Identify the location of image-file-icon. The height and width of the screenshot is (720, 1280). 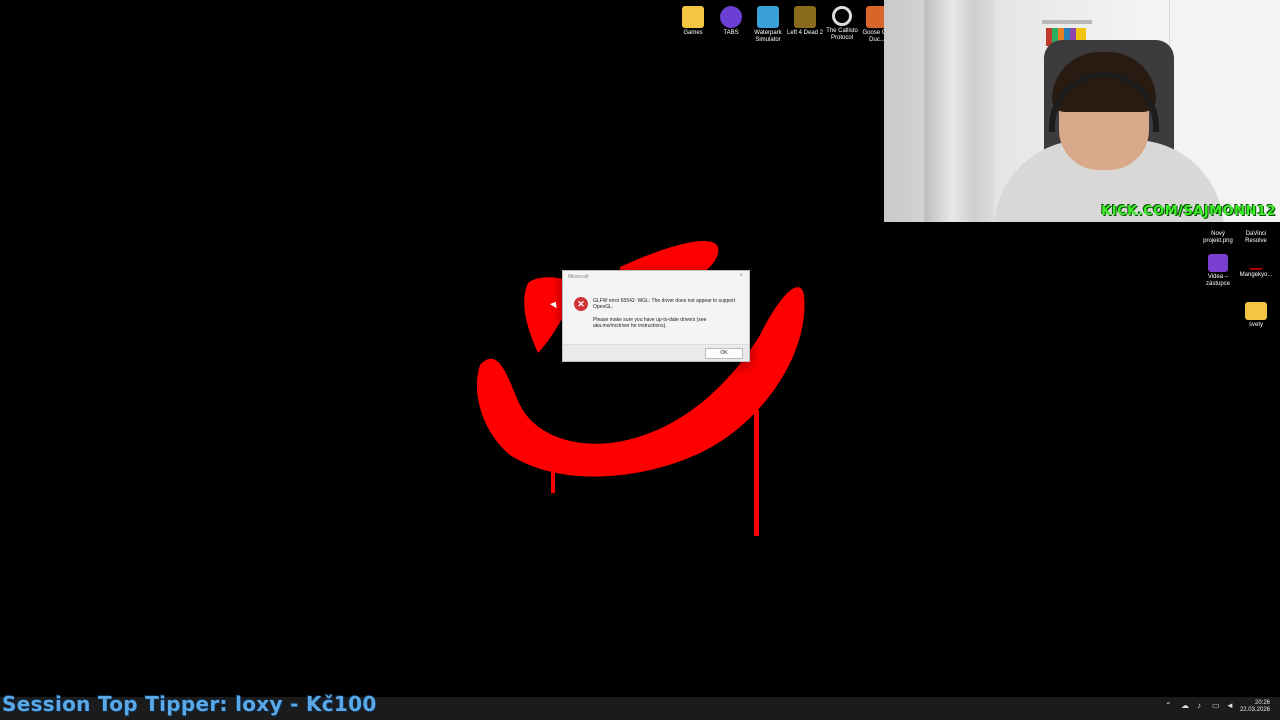
(1218, 227).